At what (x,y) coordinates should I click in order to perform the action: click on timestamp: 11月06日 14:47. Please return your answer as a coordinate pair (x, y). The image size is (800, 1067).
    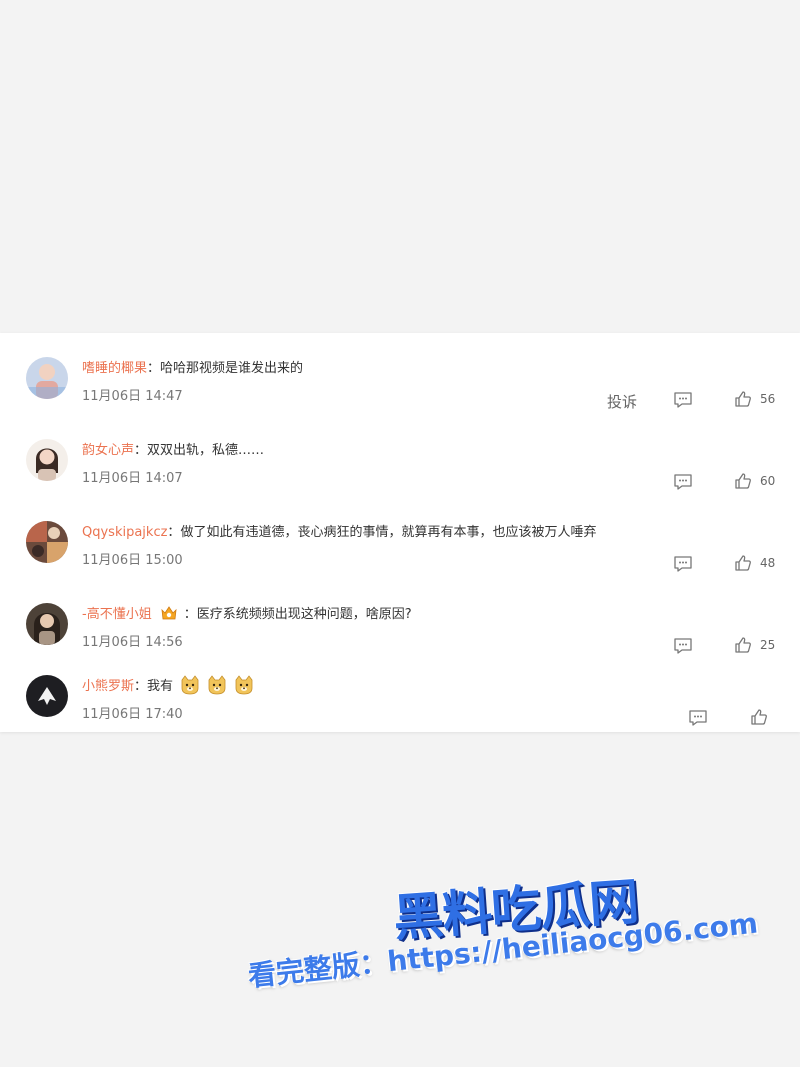
    Looking at the image, I should click on (132, 396).